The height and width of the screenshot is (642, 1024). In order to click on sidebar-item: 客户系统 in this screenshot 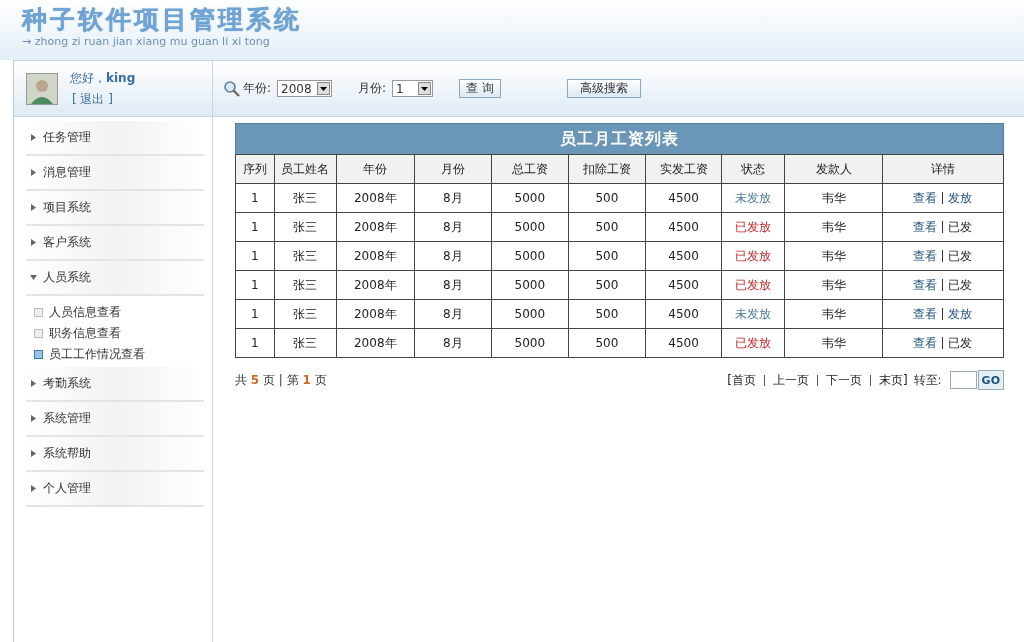, I will do `click(115, 243)`.